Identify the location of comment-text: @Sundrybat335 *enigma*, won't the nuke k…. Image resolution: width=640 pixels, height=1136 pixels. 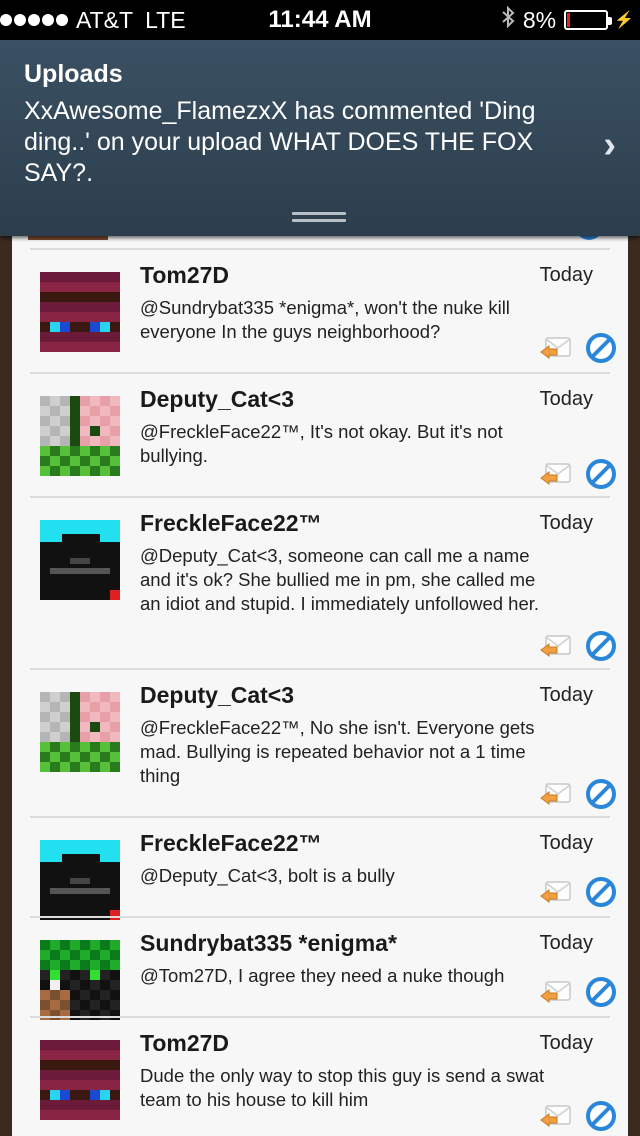
(325, 319).